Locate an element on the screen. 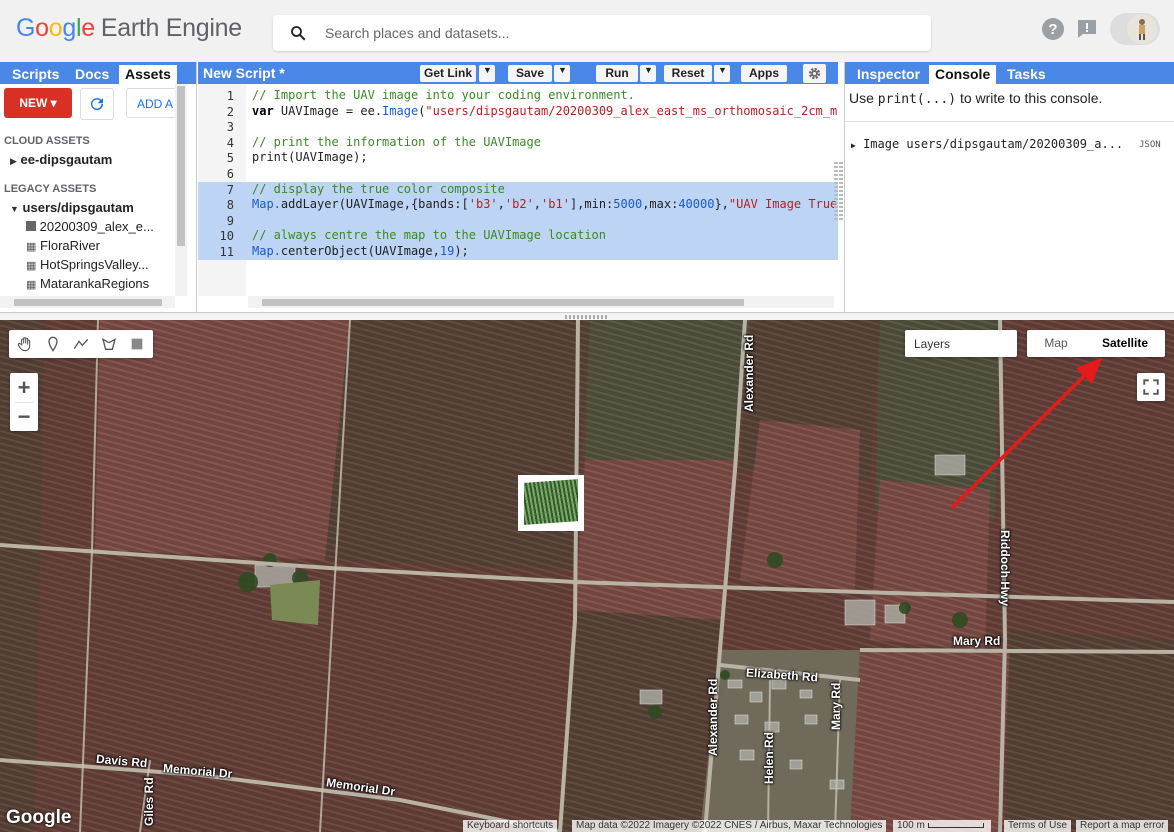 The image size is (1174, 832). refresh-icon is located at coordinates (97, 104).